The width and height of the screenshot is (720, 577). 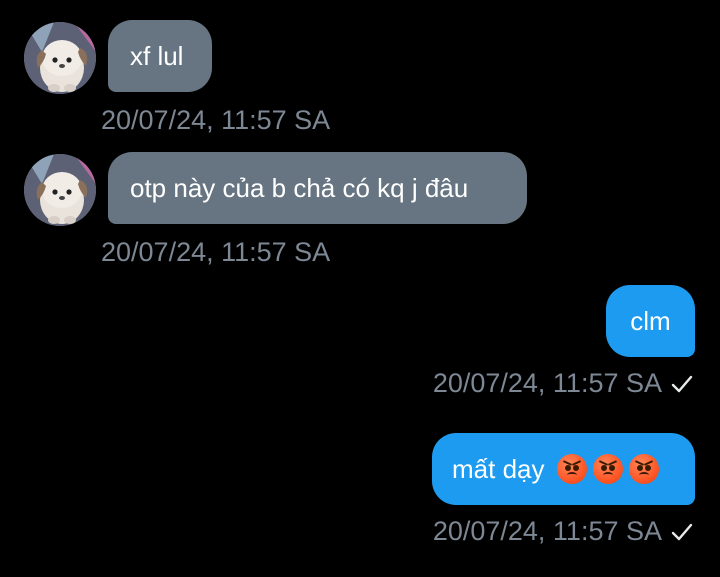 What do you see at coordinates (299, 188) in the screenshot?
I see `message-text: otp này của b chả có kq j đâu` at bounding box center [299, 188].